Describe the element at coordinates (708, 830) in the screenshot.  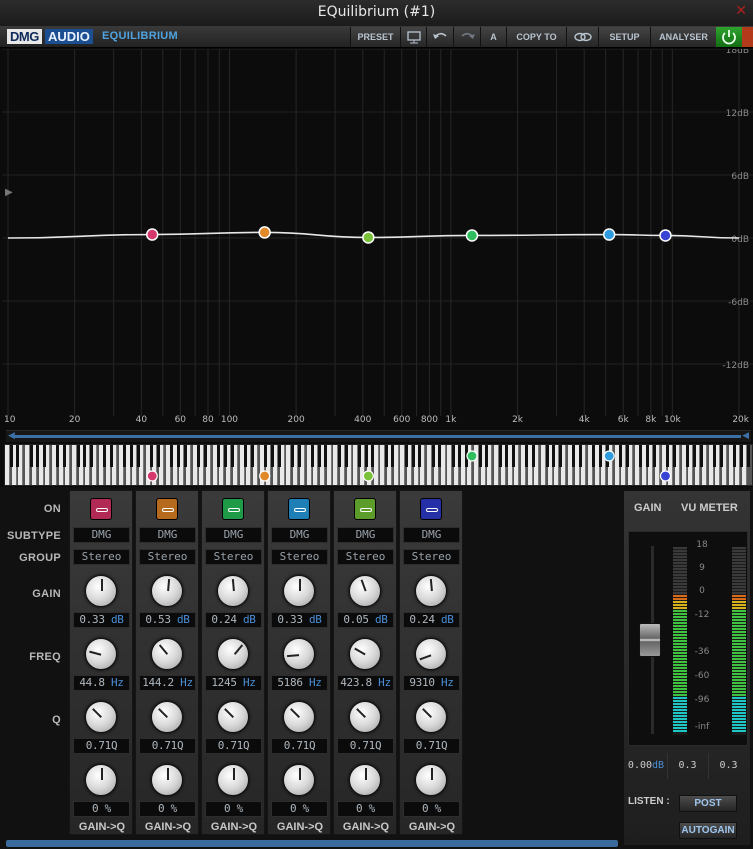
I see `autogain-button: AUTOGAIN` at that location.